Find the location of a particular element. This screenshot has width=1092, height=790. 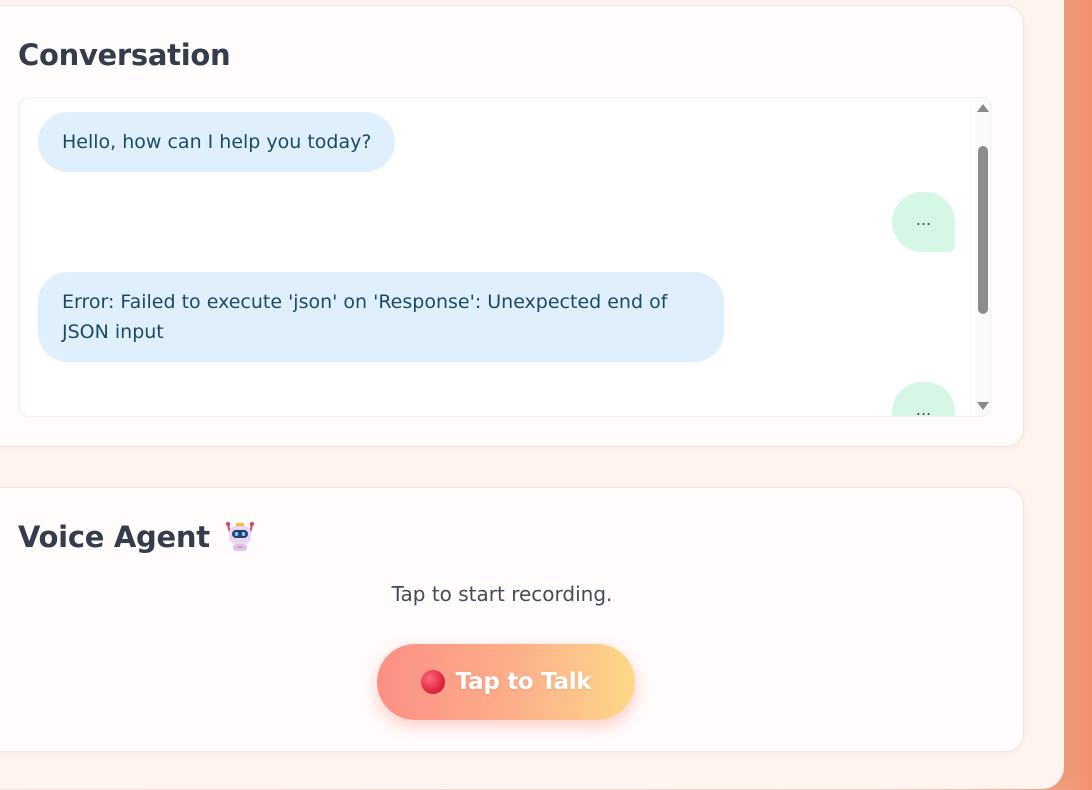

red-circle-icon is located at coordinates (432, 682).